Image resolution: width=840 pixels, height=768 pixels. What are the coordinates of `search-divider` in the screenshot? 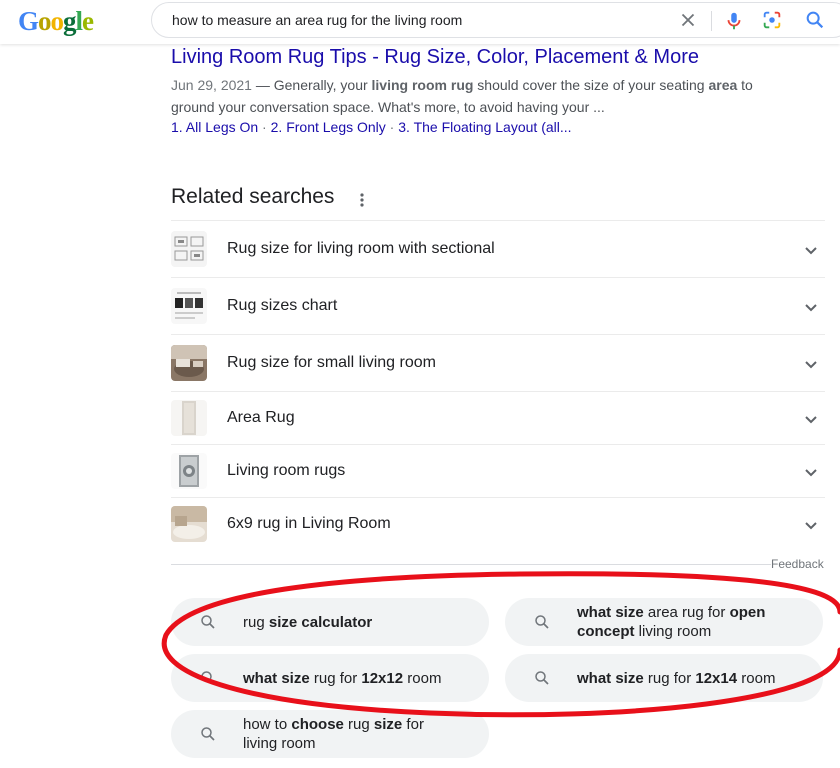 It's located at (711, 21).